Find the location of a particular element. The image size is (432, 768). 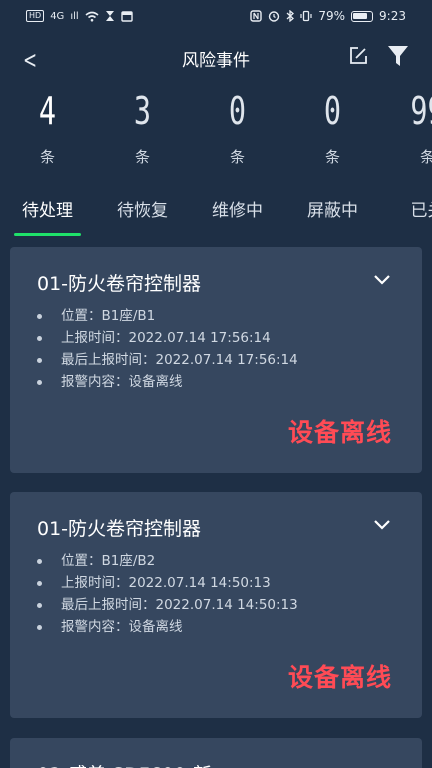

device-name: 02-感着 SDF600-新 is located at coordinates (216, 764).